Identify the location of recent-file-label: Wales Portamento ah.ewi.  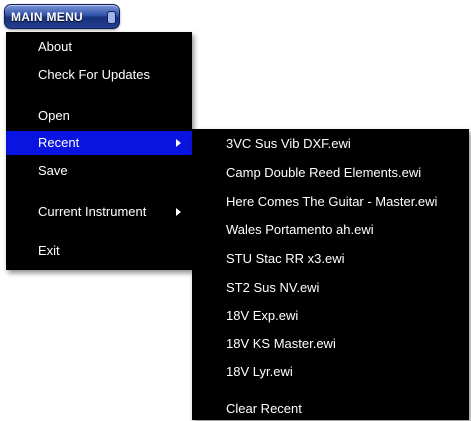
(300, 229).